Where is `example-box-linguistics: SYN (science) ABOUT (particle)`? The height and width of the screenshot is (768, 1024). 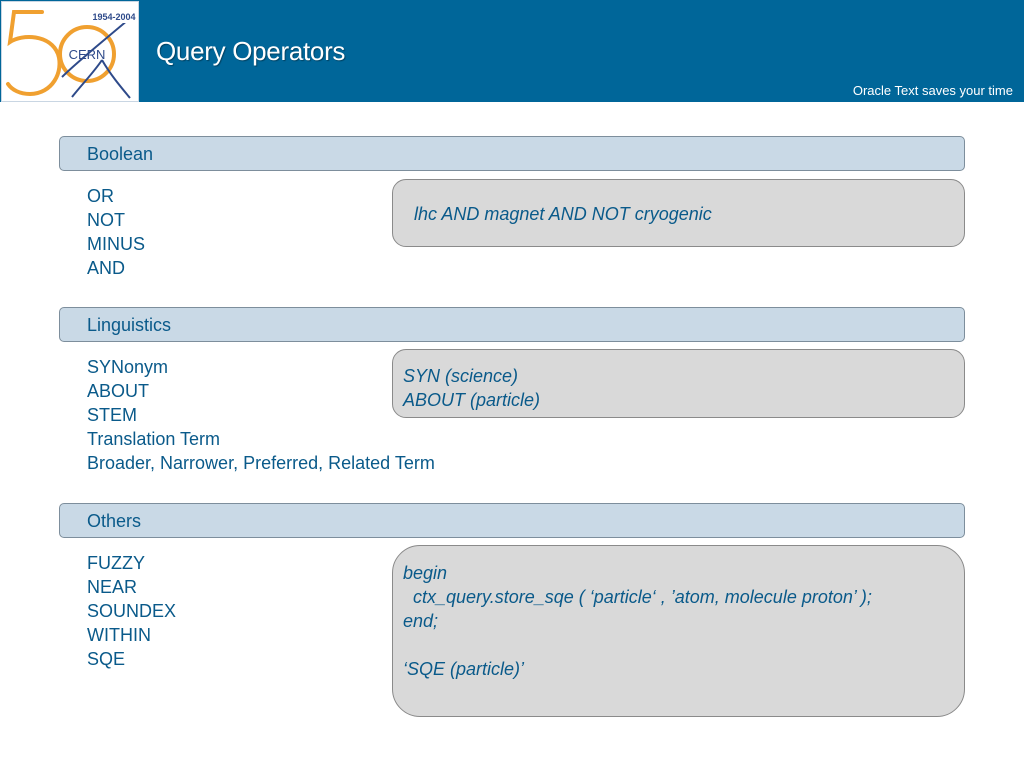
example-box-linguistics: SYN (science) ABOUT (particle) is located at coordinates (678, 383).